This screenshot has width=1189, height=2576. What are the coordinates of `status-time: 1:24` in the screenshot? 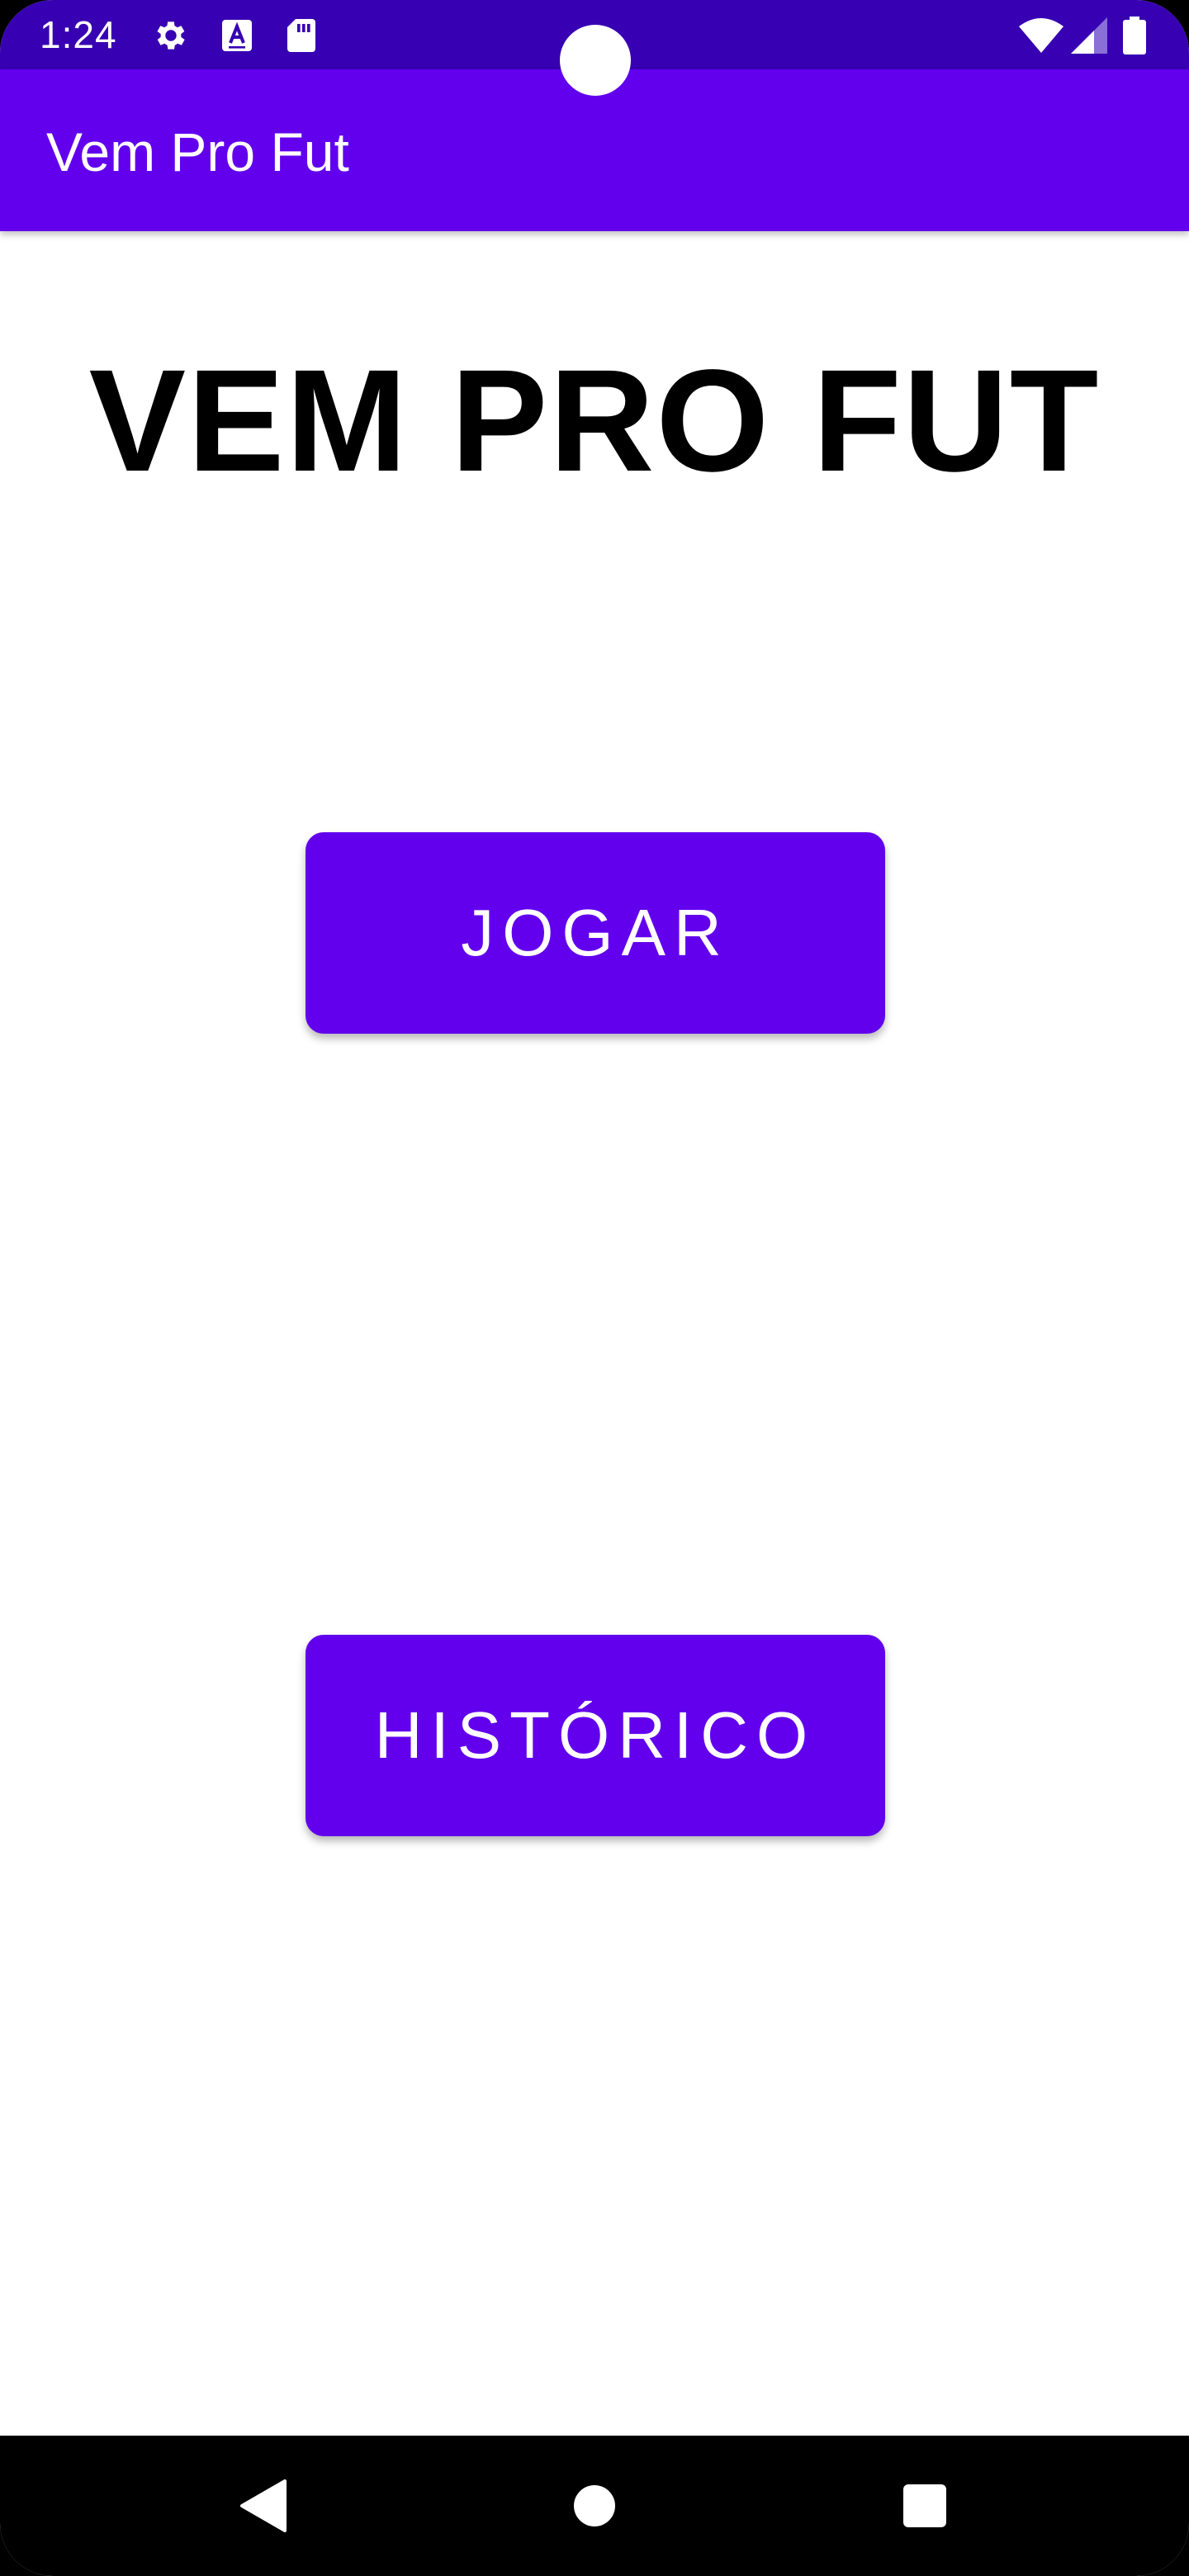 It's located at (78, 34).